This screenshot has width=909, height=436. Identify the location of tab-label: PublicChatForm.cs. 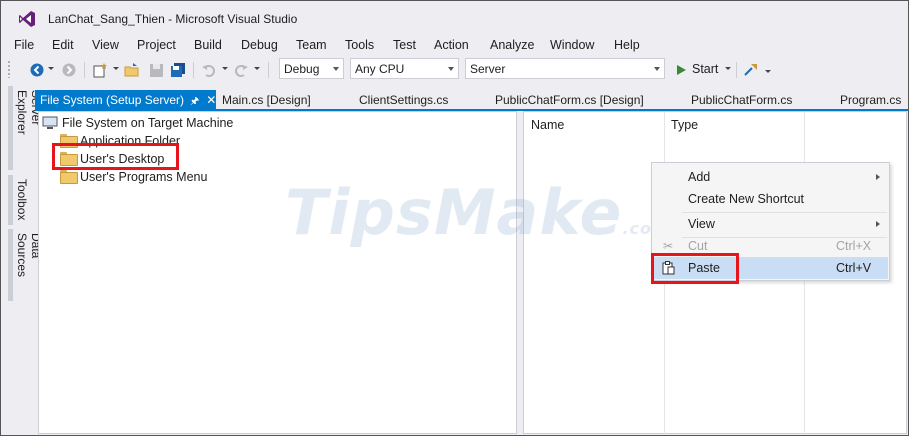
(742, 100).